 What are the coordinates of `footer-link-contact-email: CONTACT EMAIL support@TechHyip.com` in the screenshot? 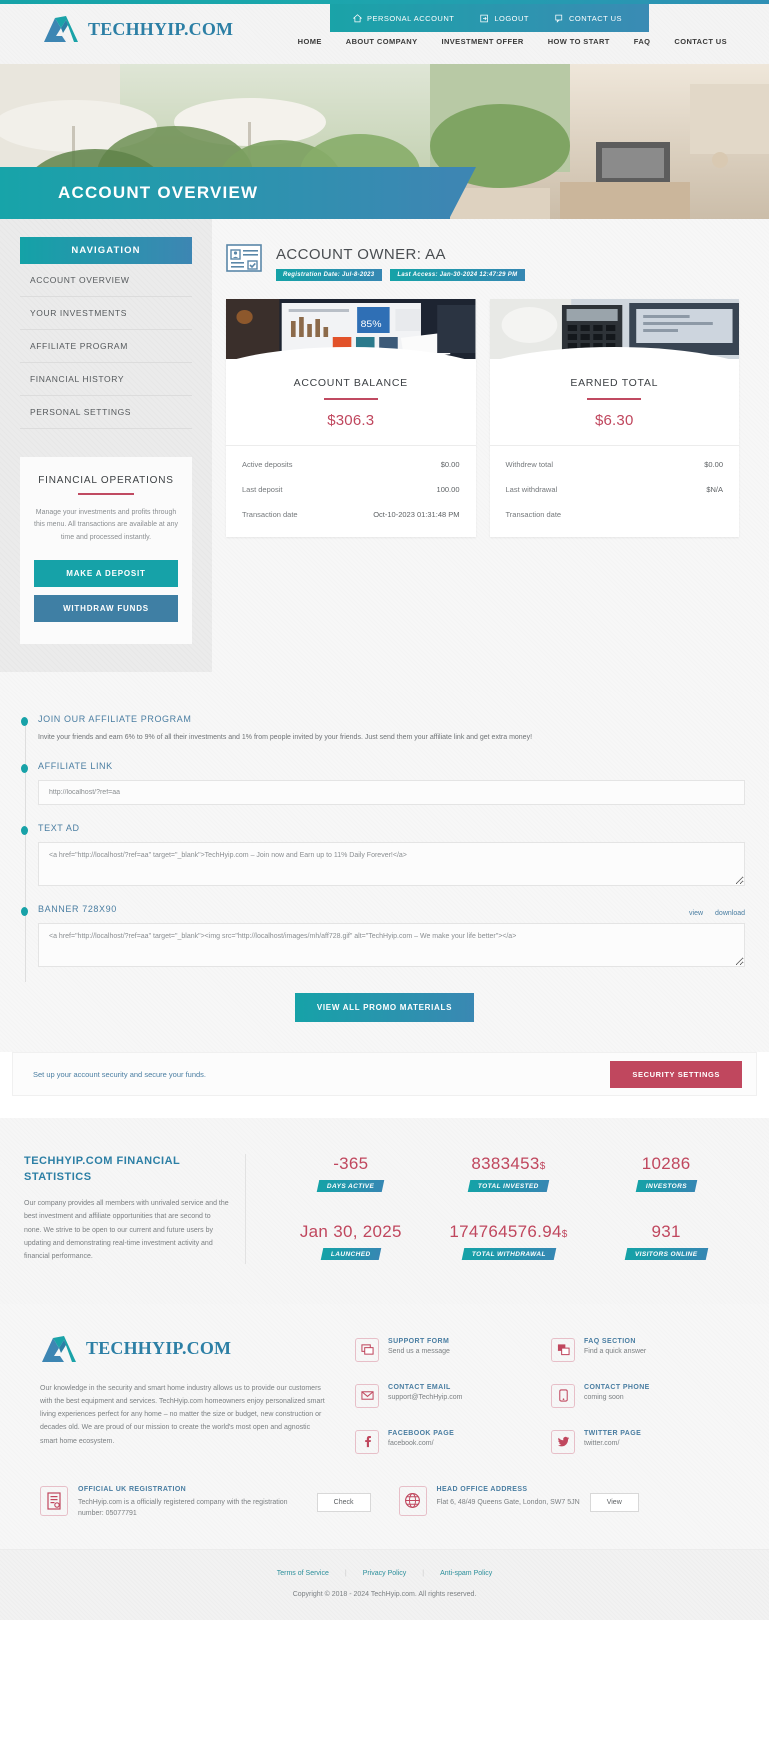 It's located at (444, 1395).